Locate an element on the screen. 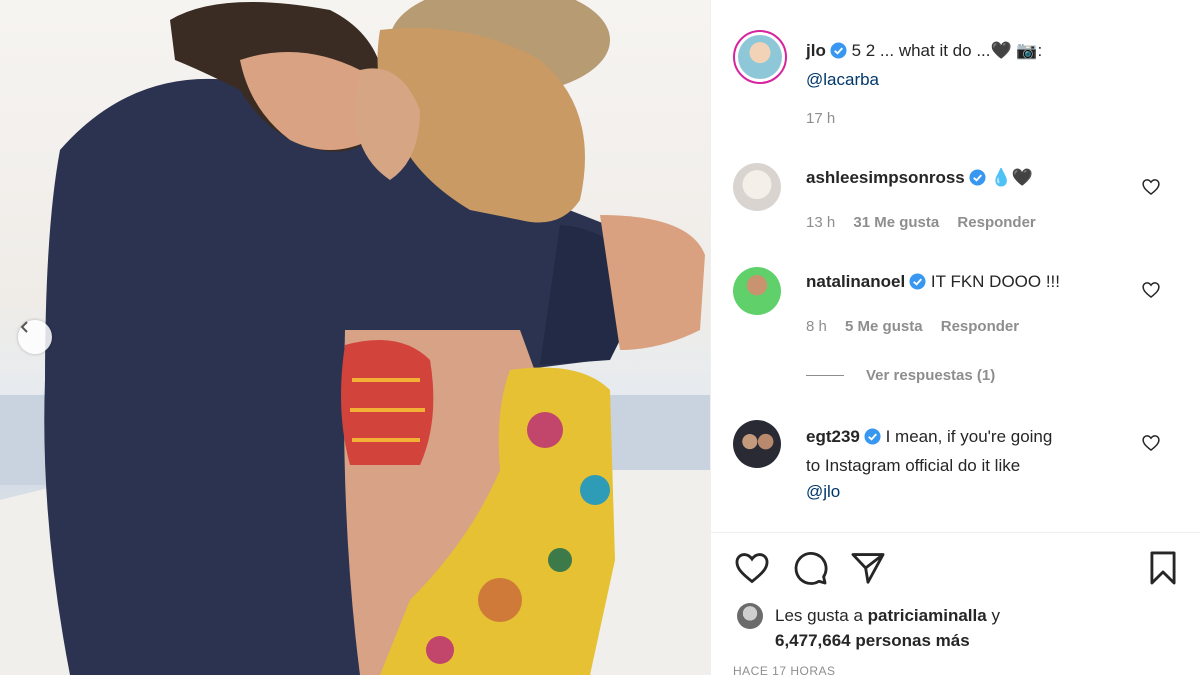 Image resolution: width=1200 pixels, height=678 pixels. comment-time: 8 h is located at coordinates (816, 326).